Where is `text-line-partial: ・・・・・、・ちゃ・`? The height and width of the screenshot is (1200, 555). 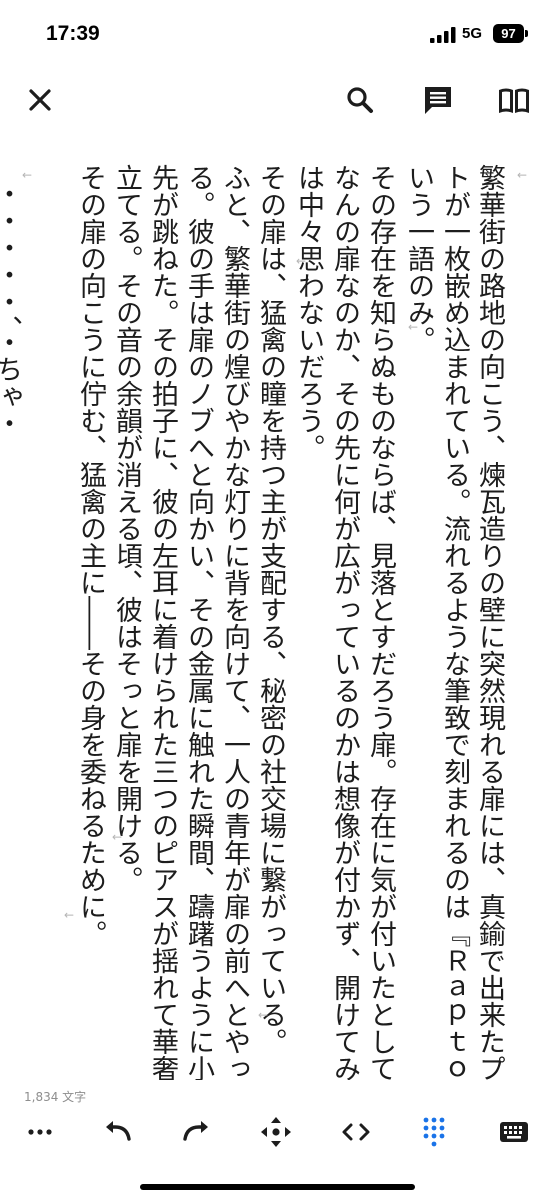 text-line-partial: ・・・・・、・ちゃ・ is located at coordinates (11, 308).